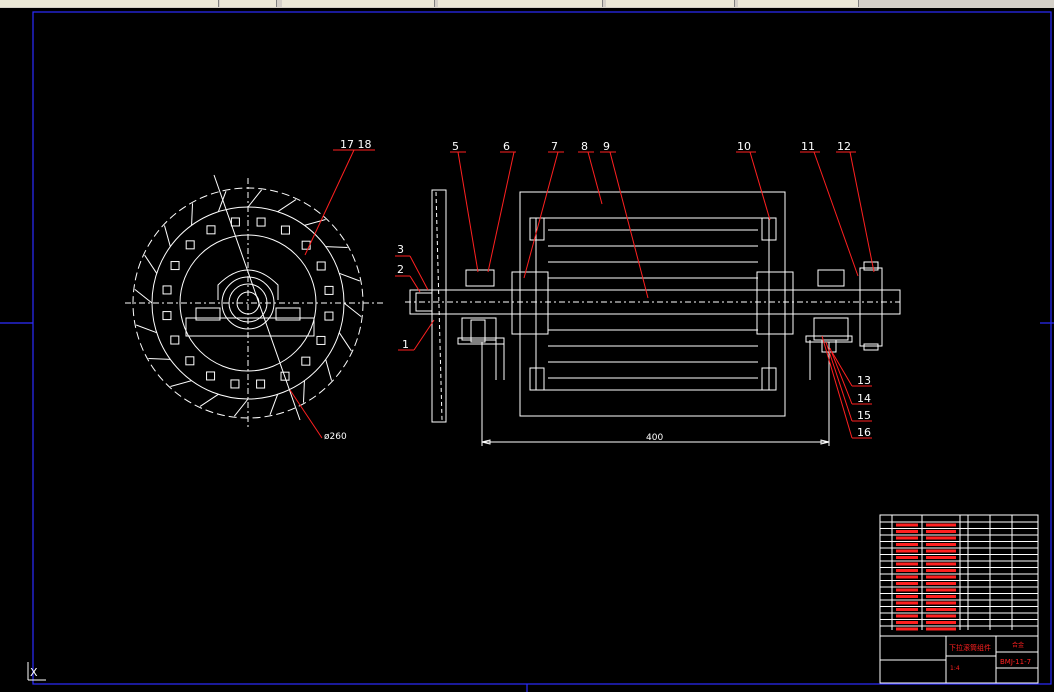  Describe the element at coordinates (955, 668) in the screenshot. I see `scale: 1:4` at that location.